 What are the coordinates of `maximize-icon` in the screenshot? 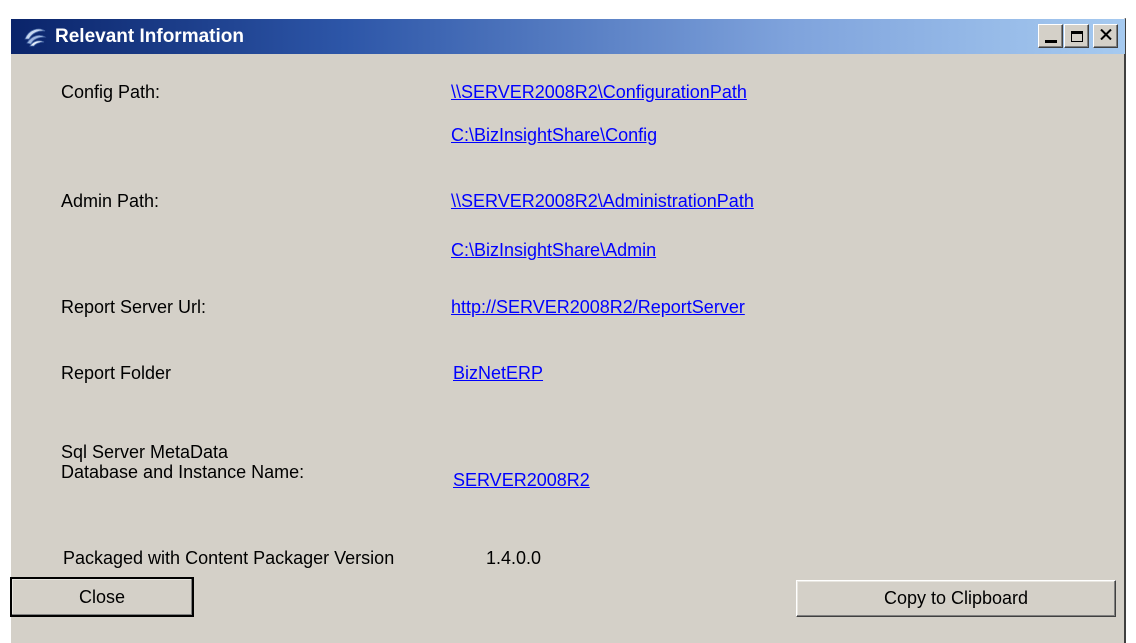 It's located at (1076, 36).